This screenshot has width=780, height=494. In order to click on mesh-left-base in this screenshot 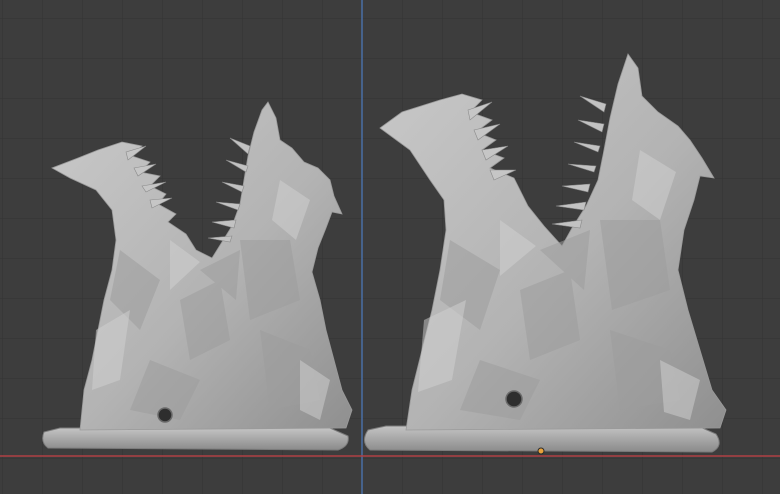, I will do `click(195, 439)`.